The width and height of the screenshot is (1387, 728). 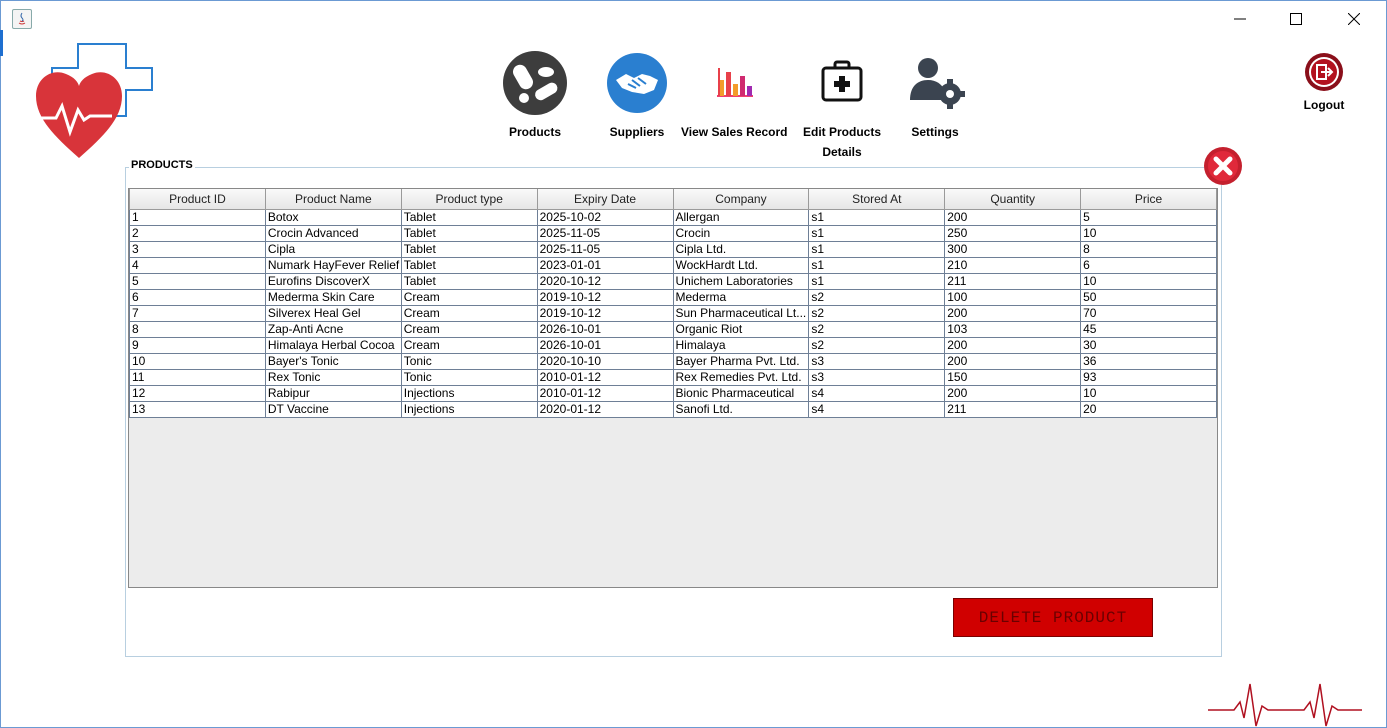 I want to click on table-cell: 7, so click(x=197, y=313).